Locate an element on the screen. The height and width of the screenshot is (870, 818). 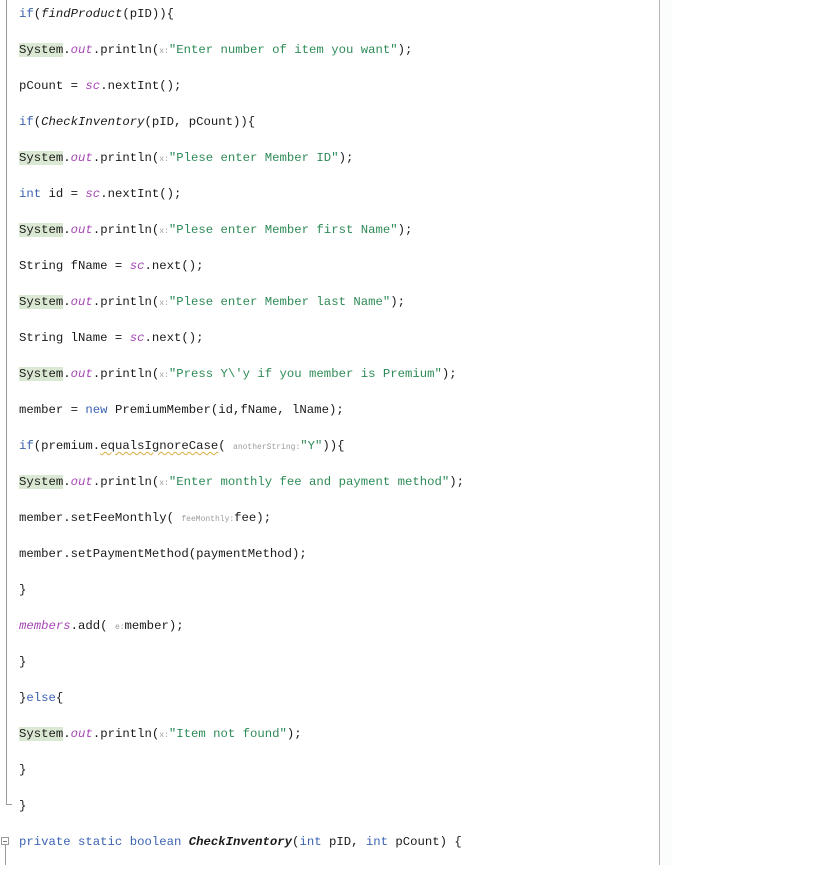
keyword: else is located at coordinates (41, 698).